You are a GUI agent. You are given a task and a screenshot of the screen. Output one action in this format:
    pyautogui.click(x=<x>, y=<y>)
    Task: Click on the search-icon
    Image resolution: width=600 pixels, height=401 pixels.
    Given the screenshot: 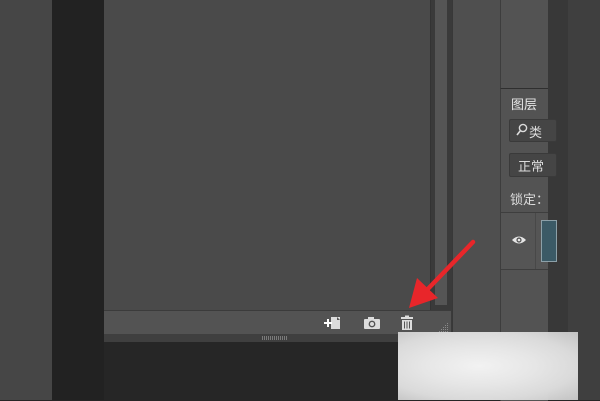 What is the action you would take?
    pyautogui.click(x=522, y=130)
    